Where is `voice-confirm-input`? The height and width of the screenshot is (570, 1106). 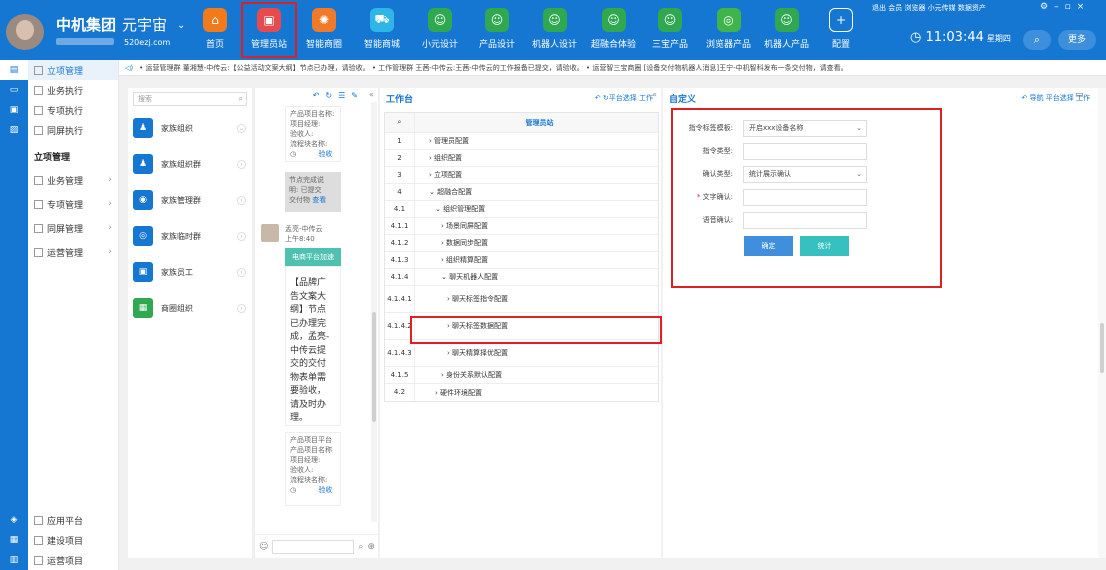
voice-confirm-input is located at coordinates (805, 220).